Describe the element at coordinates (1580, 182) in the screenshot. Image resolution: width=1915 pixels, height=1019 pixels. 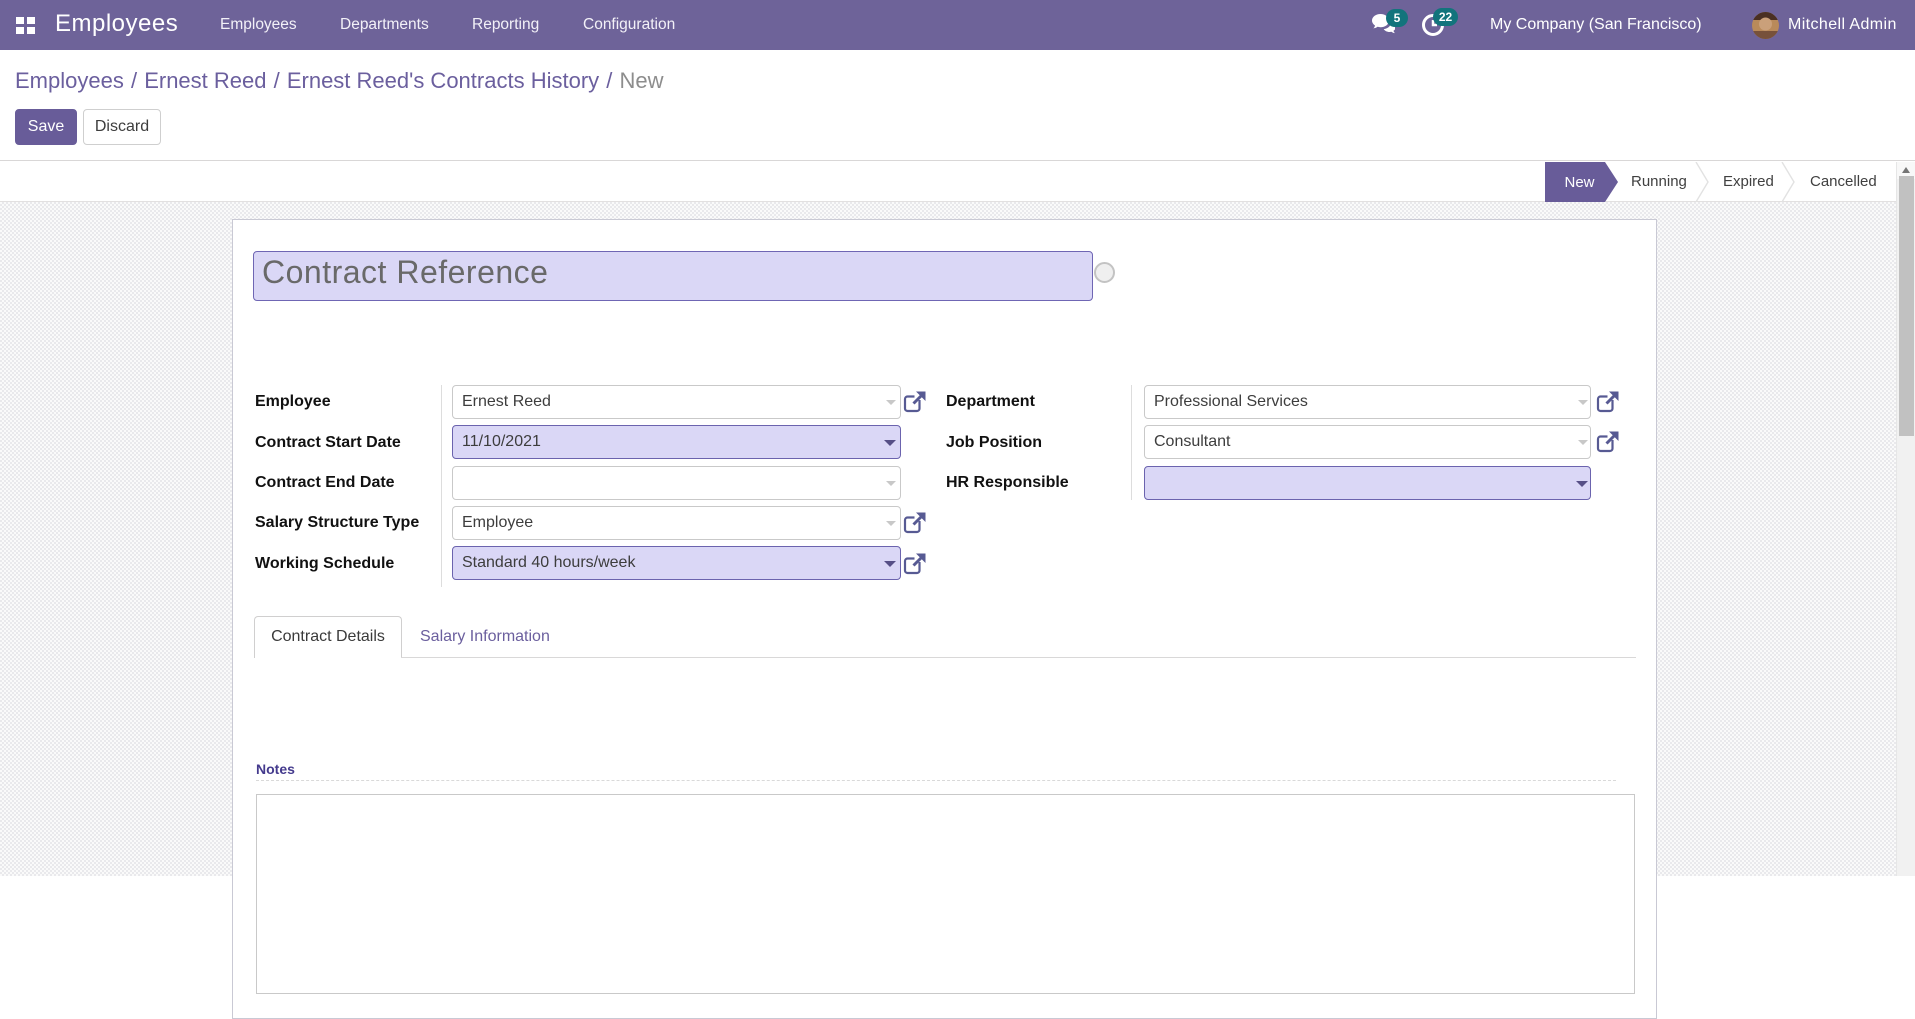
I see `svg-text: New` at that location.